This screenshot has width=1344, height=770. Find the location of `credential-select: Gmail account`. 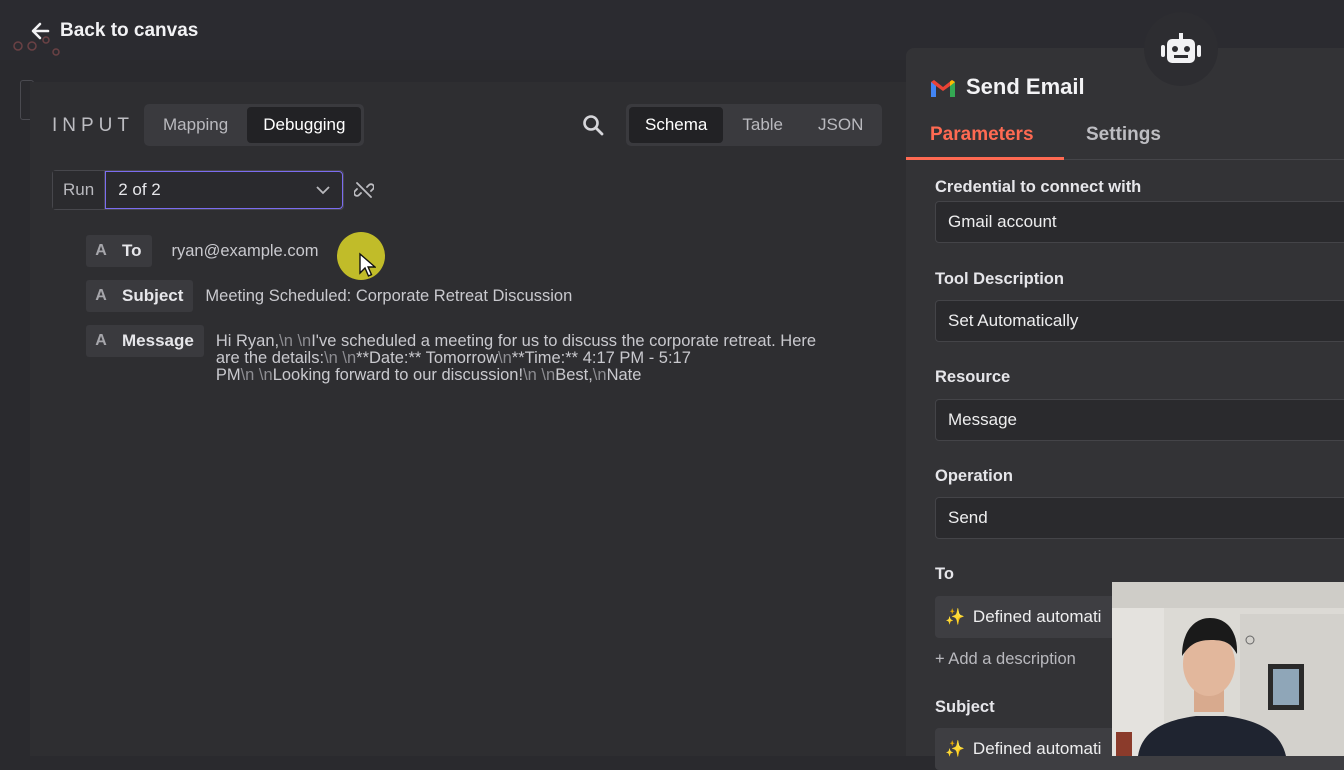

credential-select: Gmail account is located at coordinates (1139, 222).